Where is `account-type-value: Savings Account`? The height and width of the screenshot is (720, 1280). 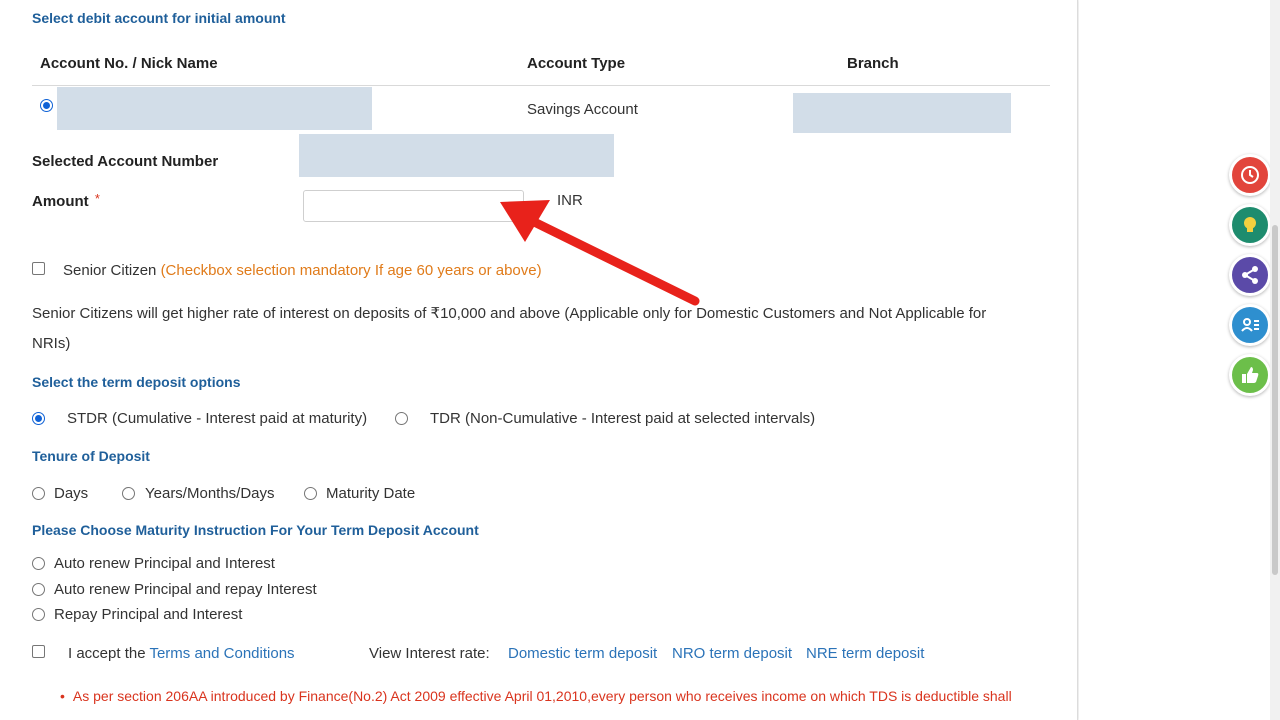
account-type-value: Savings Account is located at coordinates (582, 109).